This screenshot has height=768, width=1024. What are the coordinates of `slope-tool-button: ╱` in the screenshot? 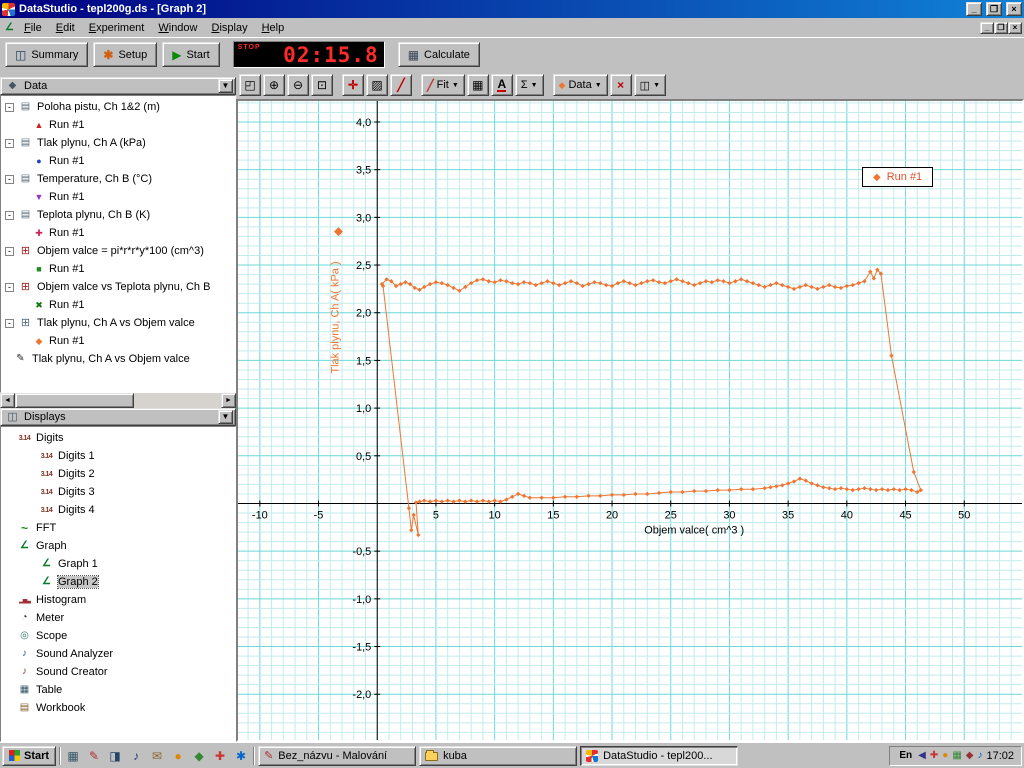 It's located at (401, 85).